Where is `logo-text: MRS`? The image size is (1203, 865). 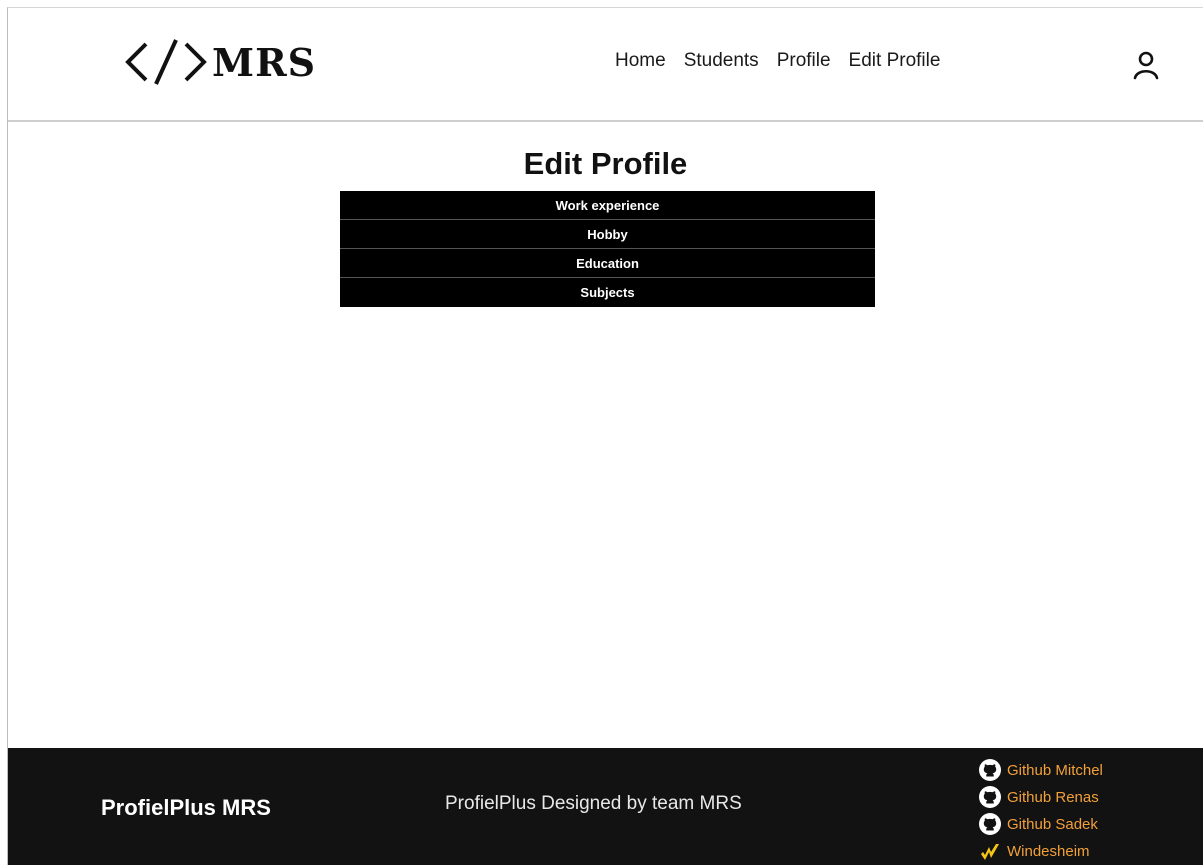 logo-text: MRS is located at coordinates (264, 62).